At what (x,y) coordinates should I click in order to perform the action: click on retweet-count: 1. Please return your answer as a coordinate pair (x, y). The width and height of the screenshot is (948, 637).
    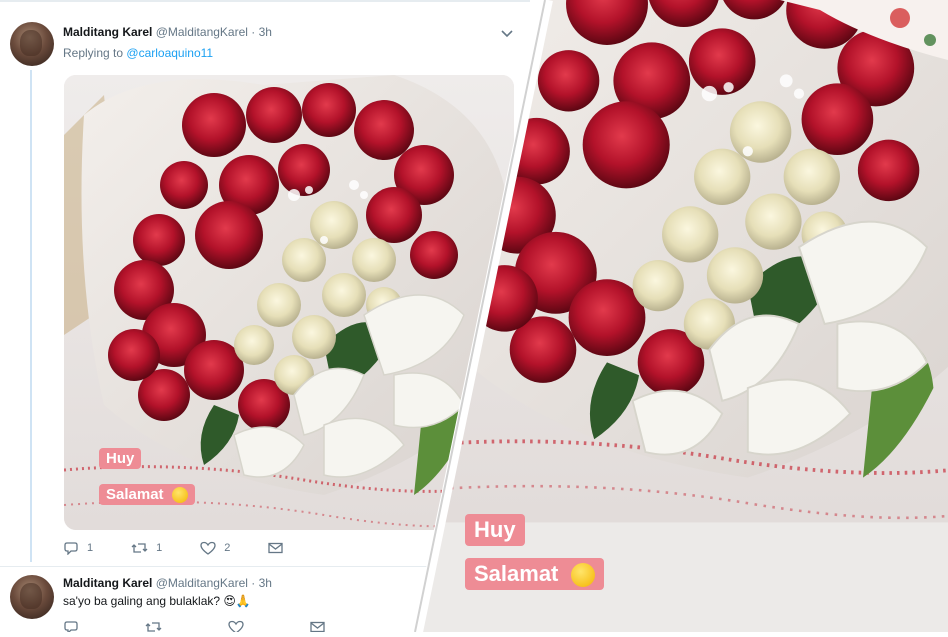
    Looking at the image, I should click on (159, 548).